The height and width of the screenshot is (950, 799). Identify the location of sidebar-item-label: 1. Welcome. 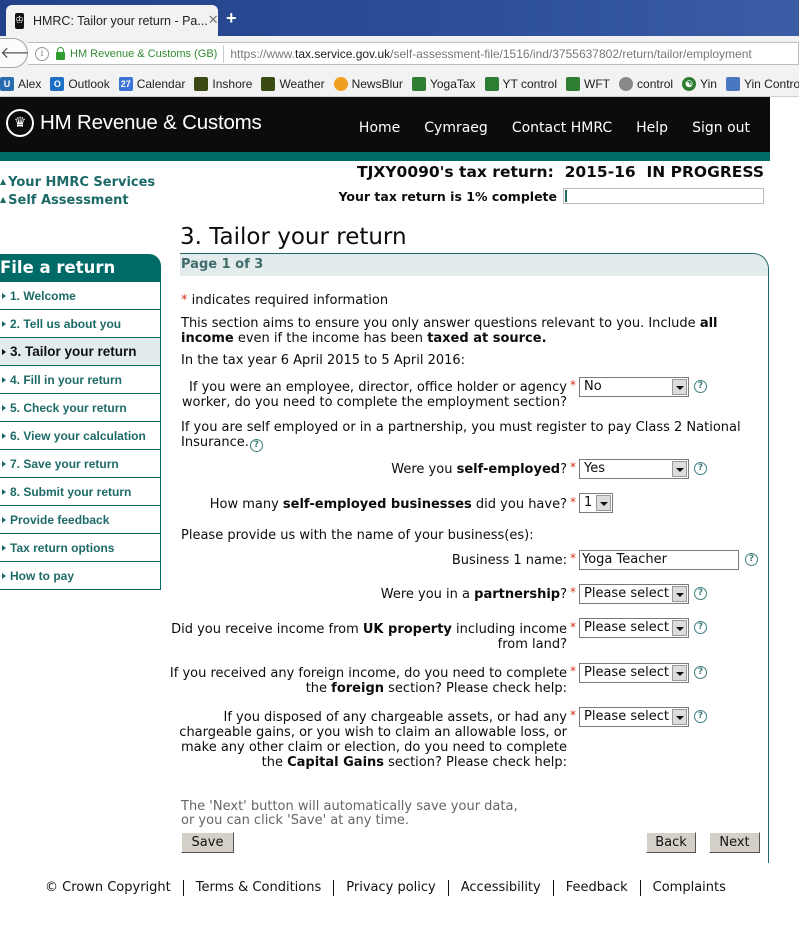
(43, 295).